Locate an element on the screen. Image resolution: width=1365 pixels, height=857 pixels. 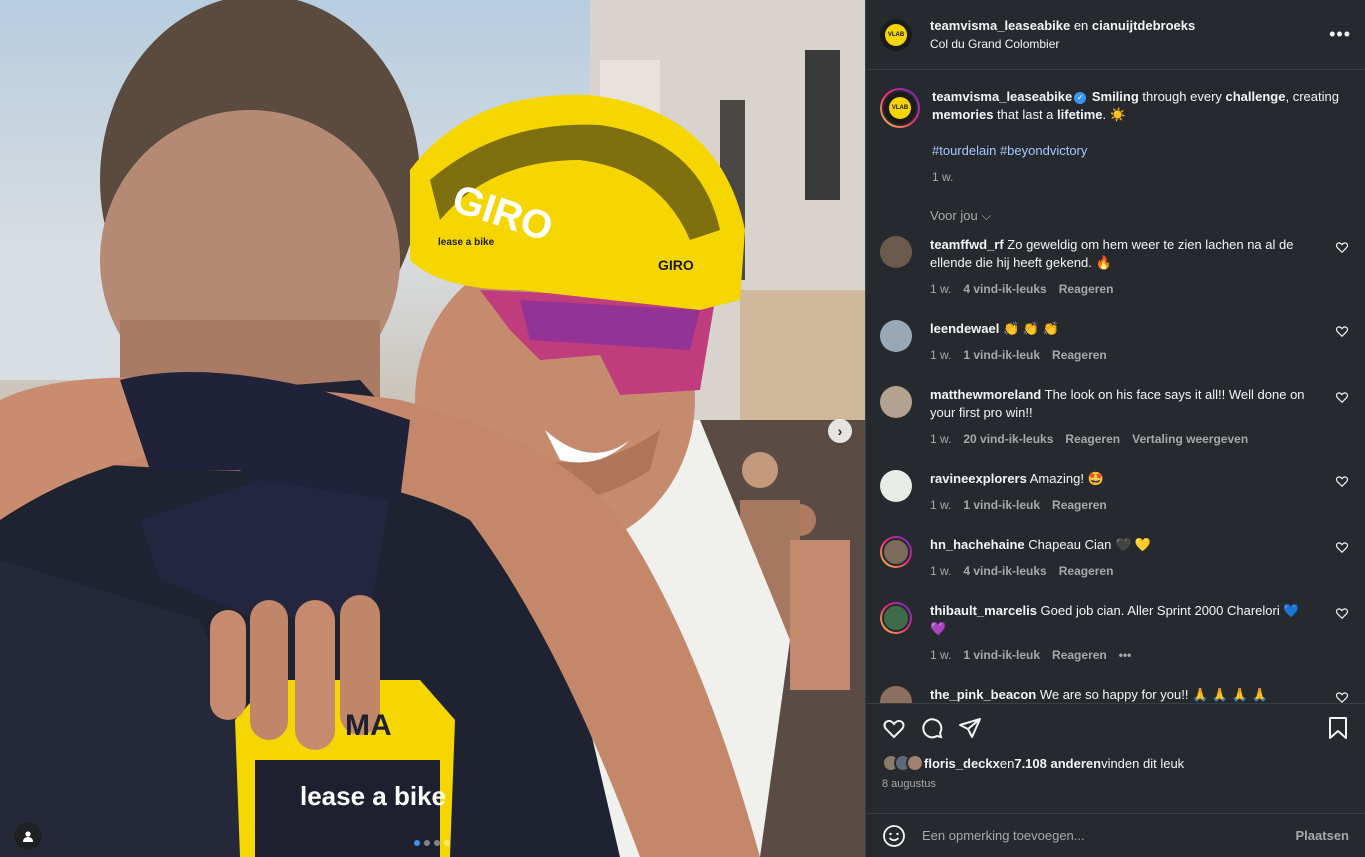
commenter-username: teamffwd_rf is located at coordinates (967, 244).